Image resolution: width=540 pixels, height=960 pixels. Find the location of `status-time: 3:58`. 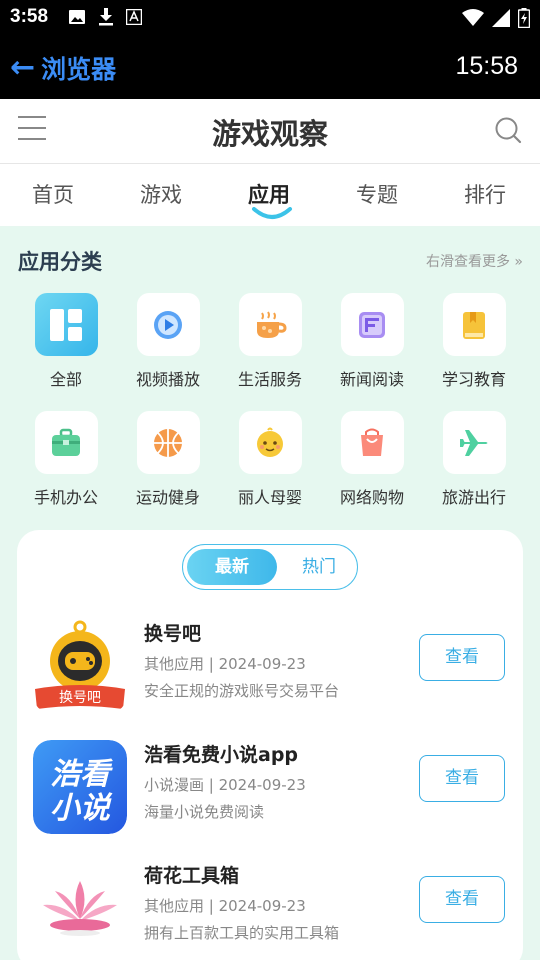

status-time: 3:58 is located at coordinates (29, 16).